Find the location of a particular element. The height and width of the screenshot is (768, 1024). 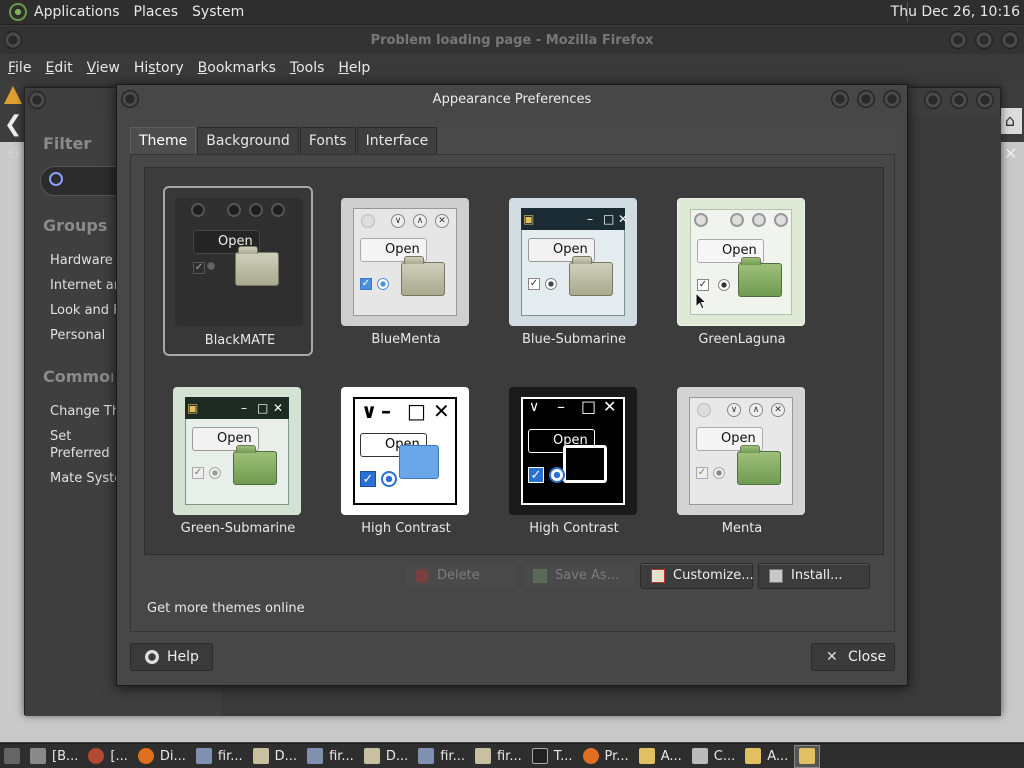

firefox-window-title: Problem loading page - Mozilla Firefox is located at coordinates (512, 40).